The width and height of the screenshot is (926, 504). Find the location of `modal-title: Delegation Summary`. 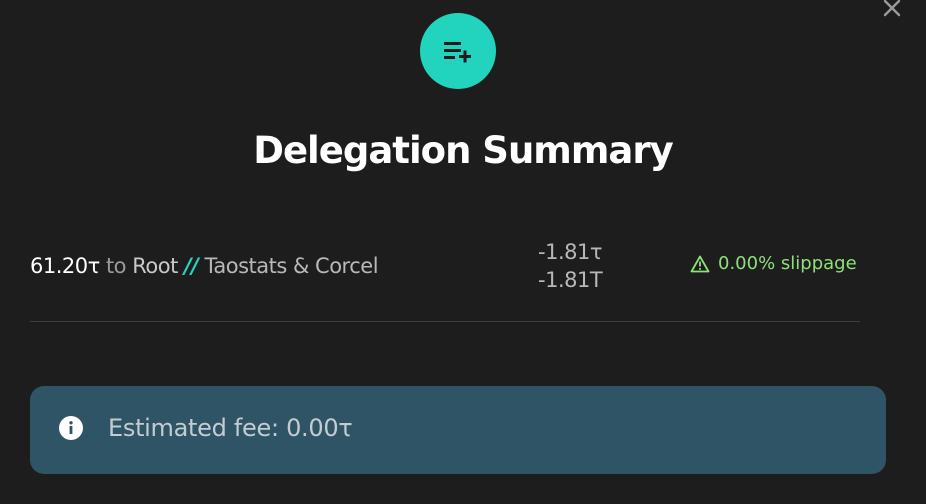

modal-title: Delegation Summary is located at coordinates (463, 150).